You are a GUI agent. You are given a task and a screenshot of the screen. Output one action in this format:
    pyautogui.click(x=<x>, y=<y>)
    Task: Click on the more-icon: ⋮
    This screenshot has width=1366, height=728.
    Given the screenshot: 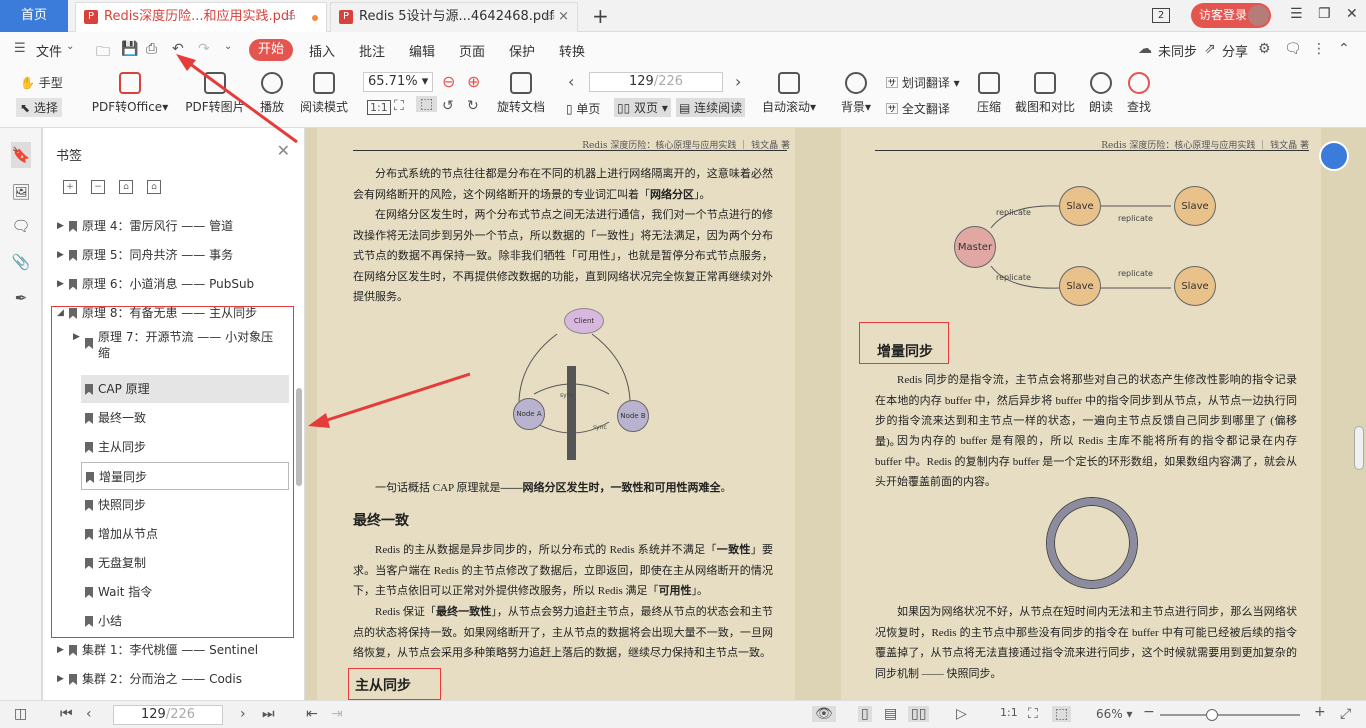 What is the action you would take?
    pyautogui.click(x=1319, y=49)
    